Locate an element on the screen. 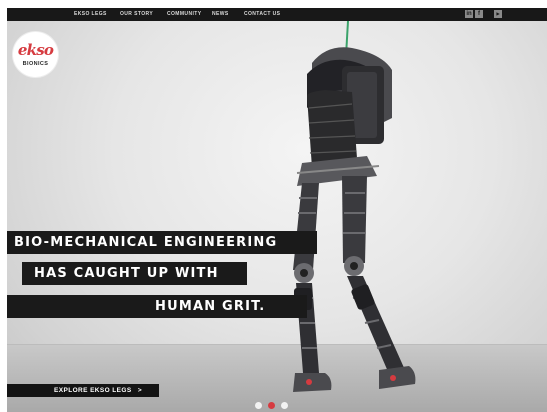  nav-community: COMMUNITY is located at coordinates (184, 14).